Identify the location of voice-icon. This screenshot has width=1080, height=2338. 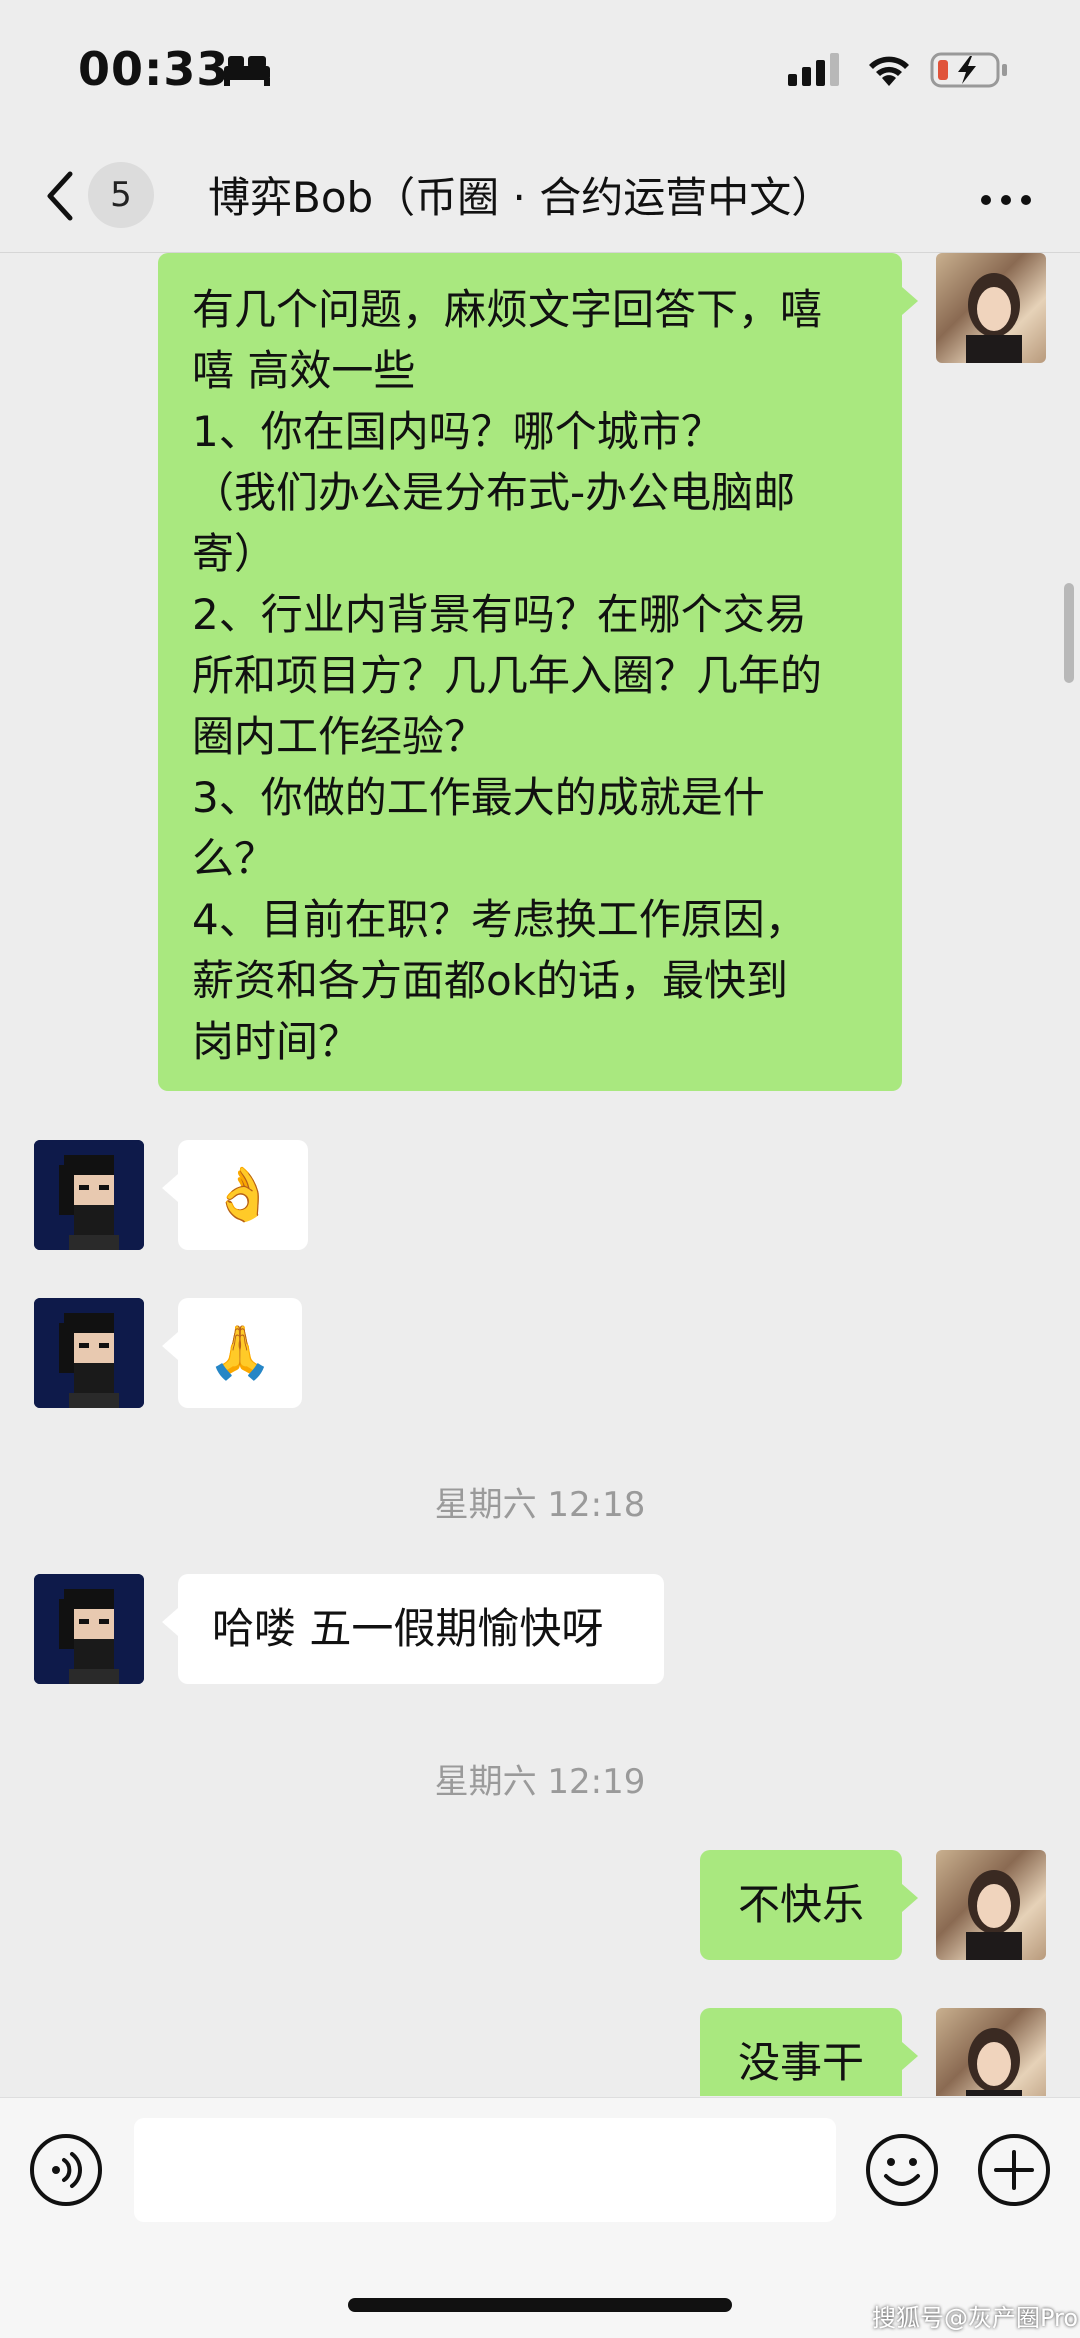
(66, 2170).